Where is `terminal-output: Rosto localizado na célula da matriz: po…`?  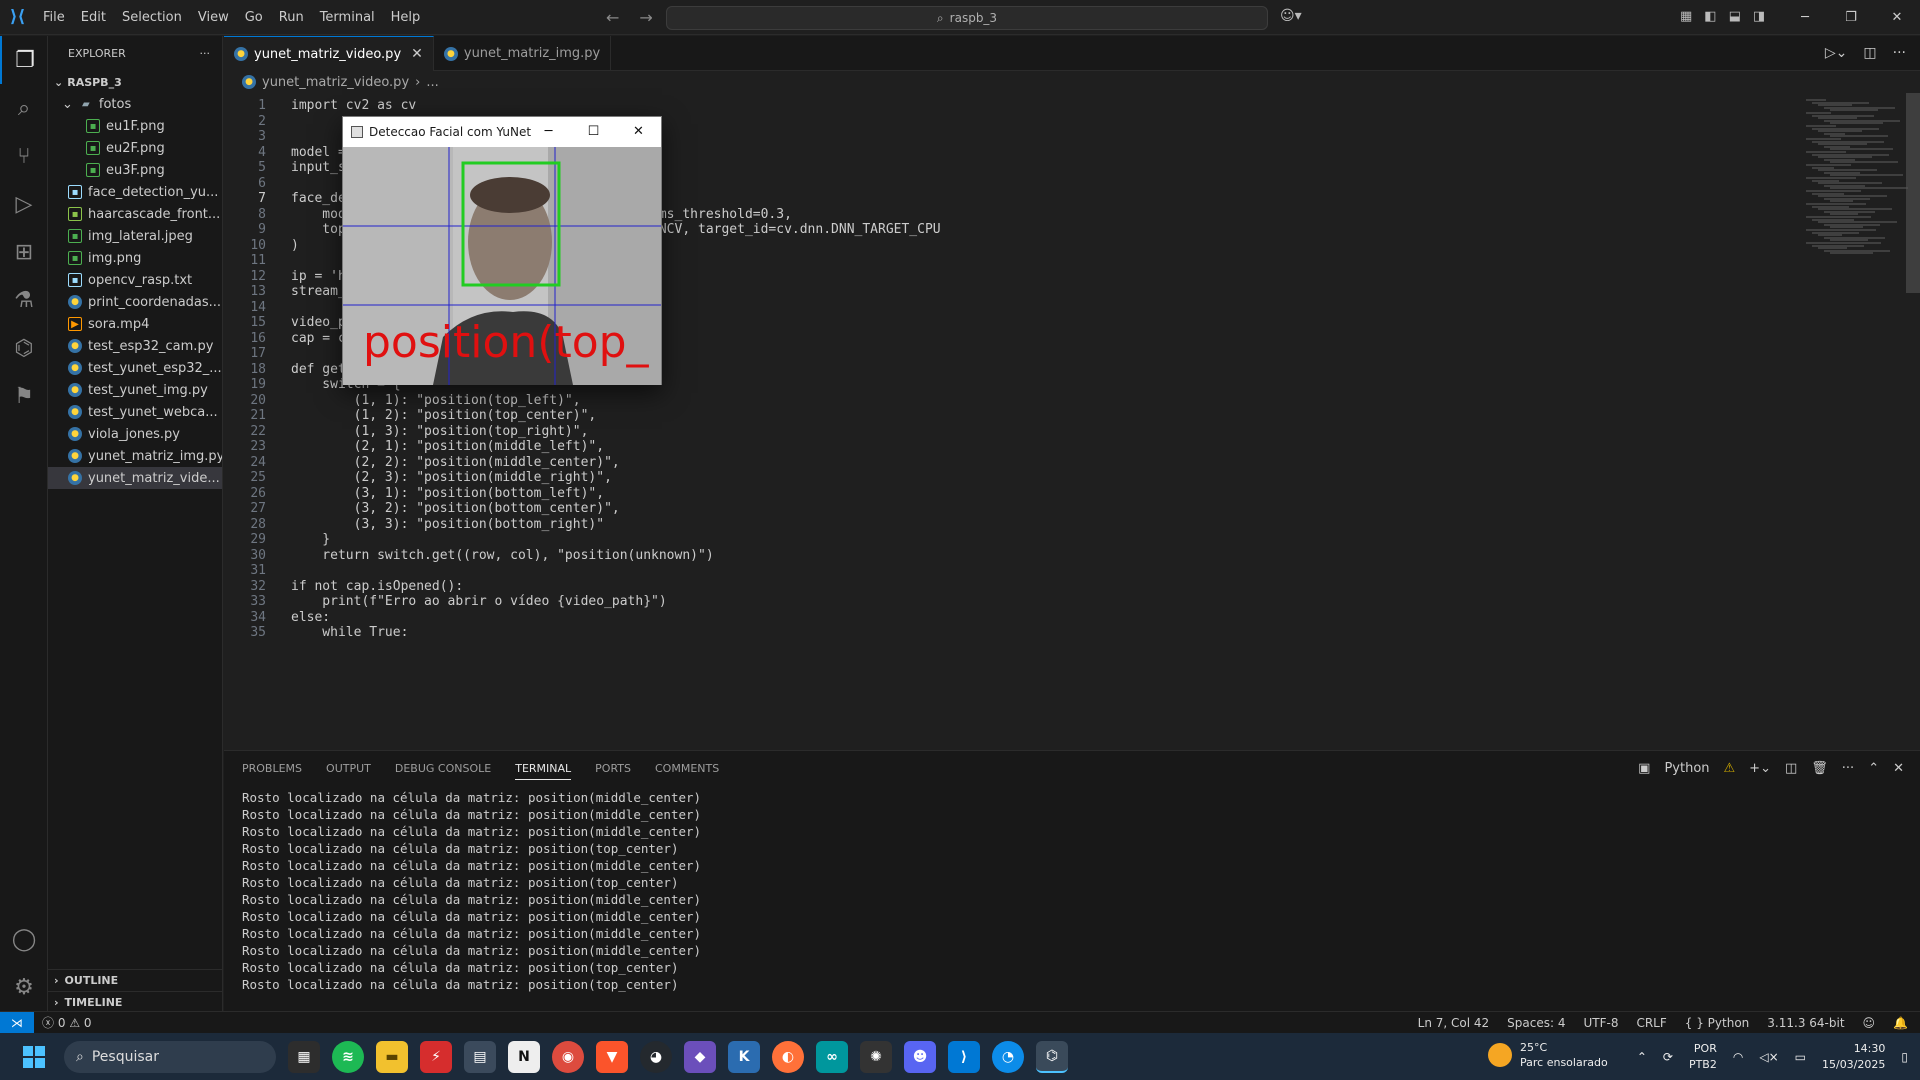 terminal-output: Rosto localizado na célula da matriz: po… is located at coordinates (471, 891).